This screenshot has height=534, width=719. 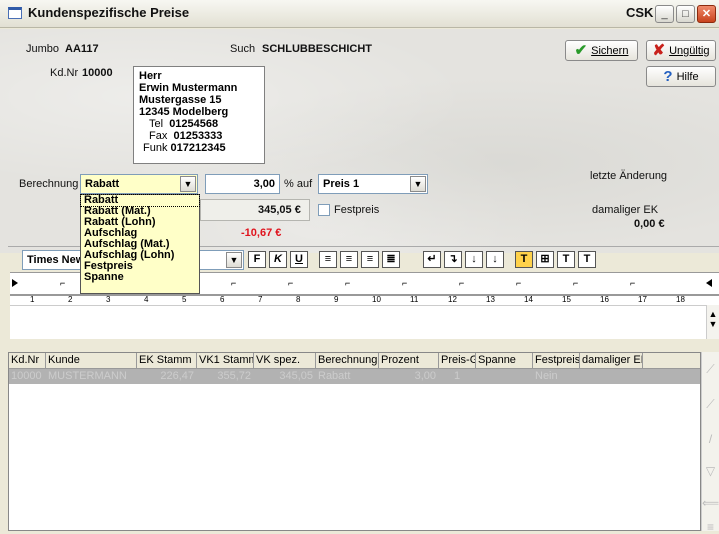 What do you see at coordinates (642, 299) in the screenshot?
I see `ruler-tick-label: 17` at bounding box center [642, 299].